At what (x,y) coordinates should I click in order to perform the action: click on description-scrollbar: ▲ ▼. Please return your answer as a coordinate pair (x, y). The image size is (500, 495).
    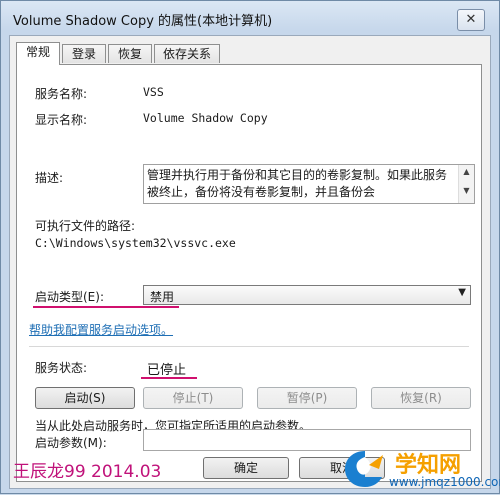
    Looking at the image, I should click on (466, 184).